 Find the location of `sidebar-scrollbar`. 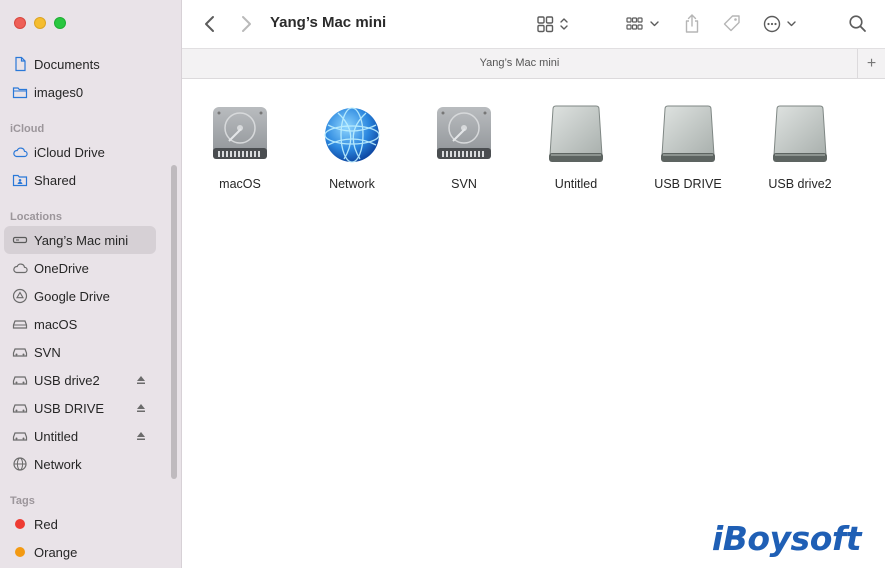

sidebar-scrollbar is located at coordinates (174, 322).